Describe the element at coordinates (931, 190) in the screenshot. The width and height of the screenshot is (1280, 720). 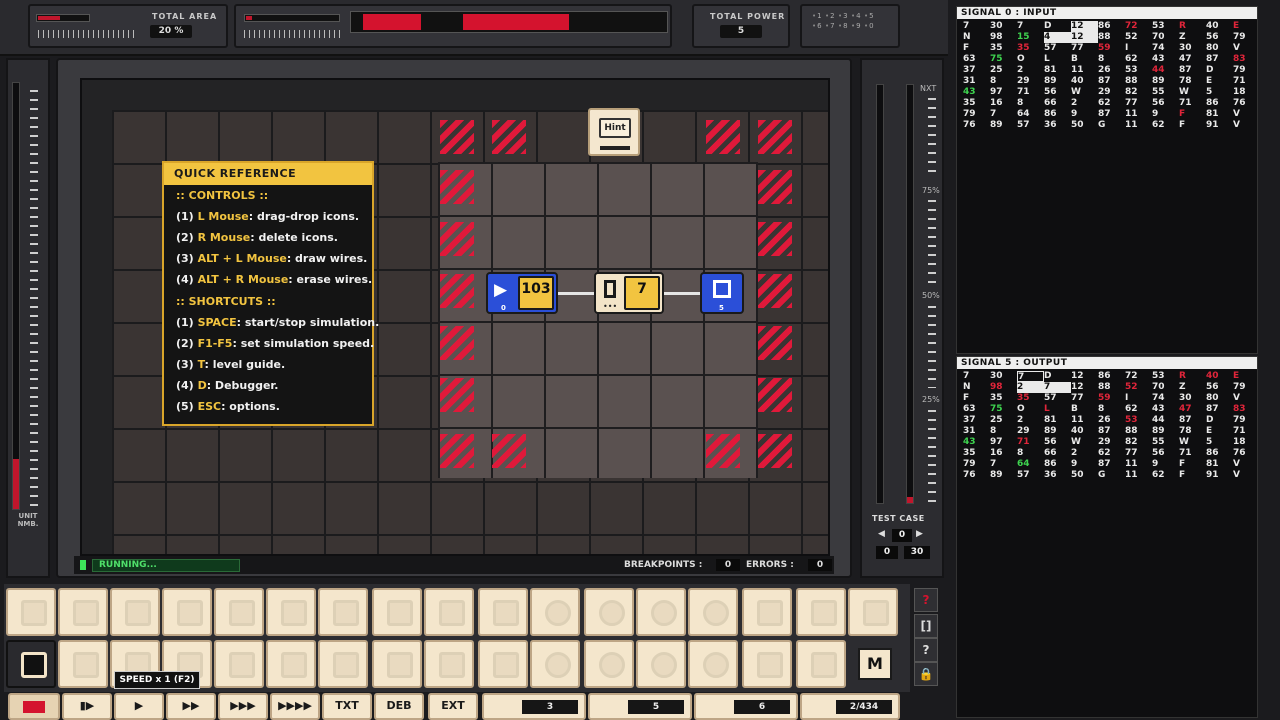
I see `pct-75-label: 75%` at that location.